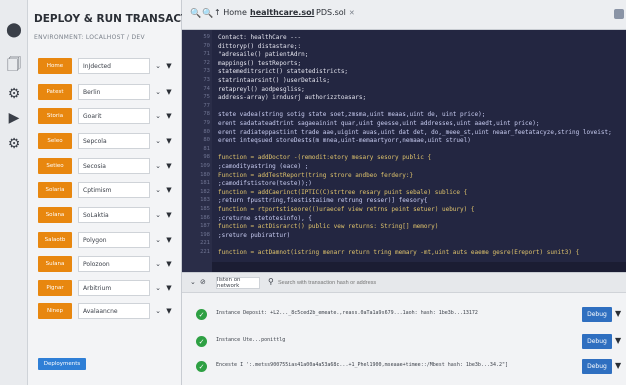  I want to click on contract-function-button: Storia, so click(55, 116).